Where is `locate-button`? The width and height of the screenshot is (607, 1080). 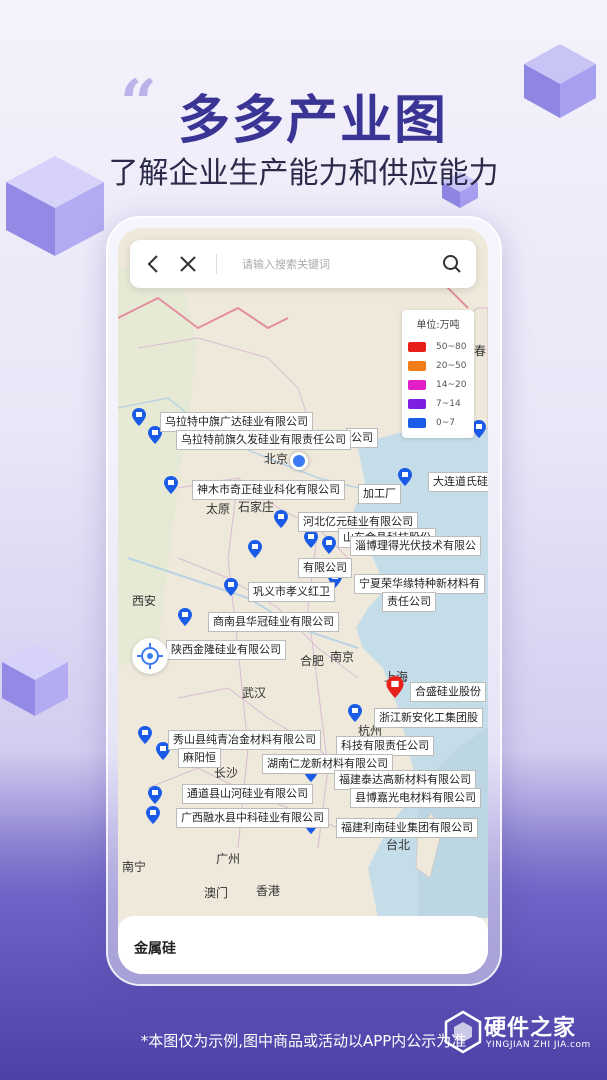 locate-button is located at coordinates (150, 656).